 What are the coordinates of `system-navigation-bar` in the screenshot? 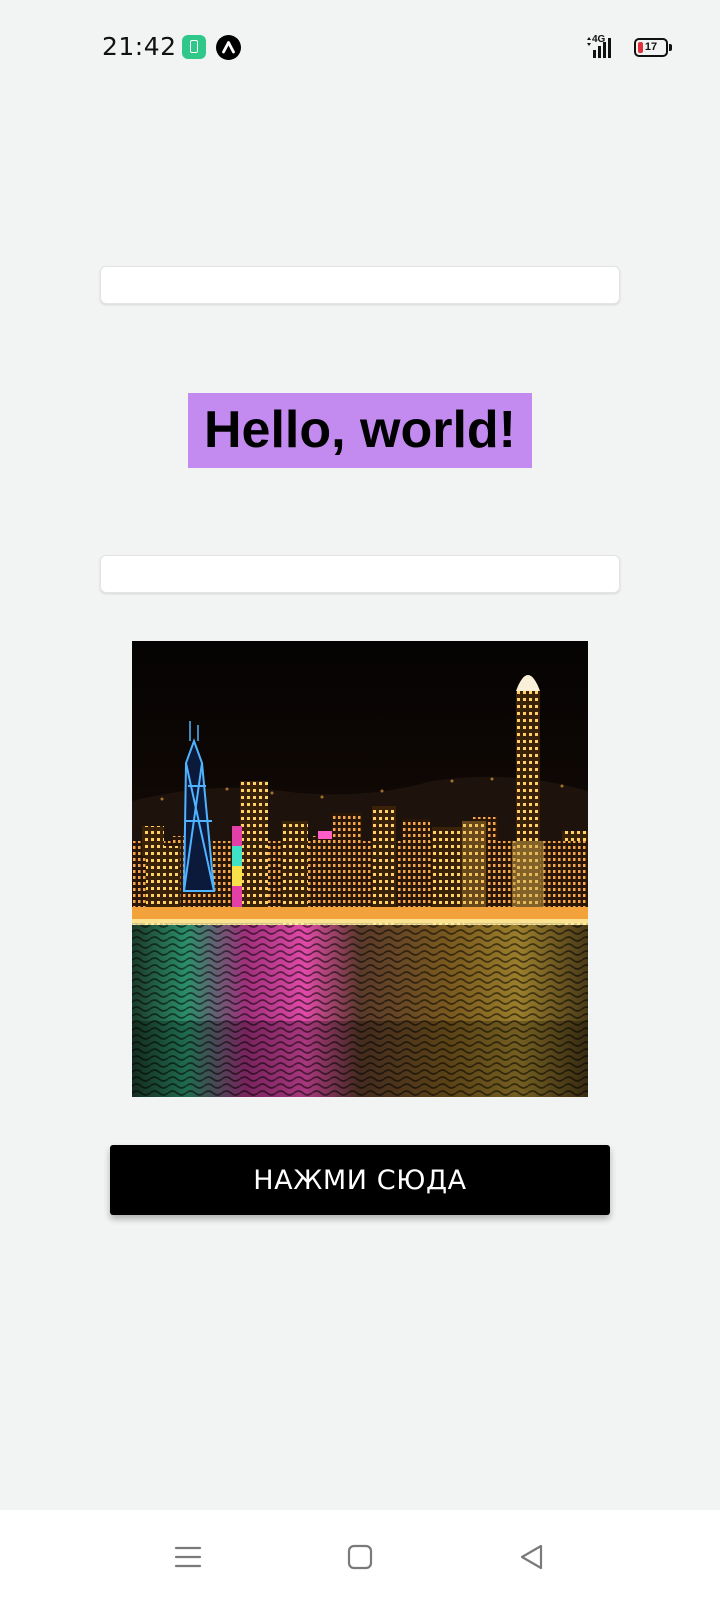 It's located at (360, 1555).